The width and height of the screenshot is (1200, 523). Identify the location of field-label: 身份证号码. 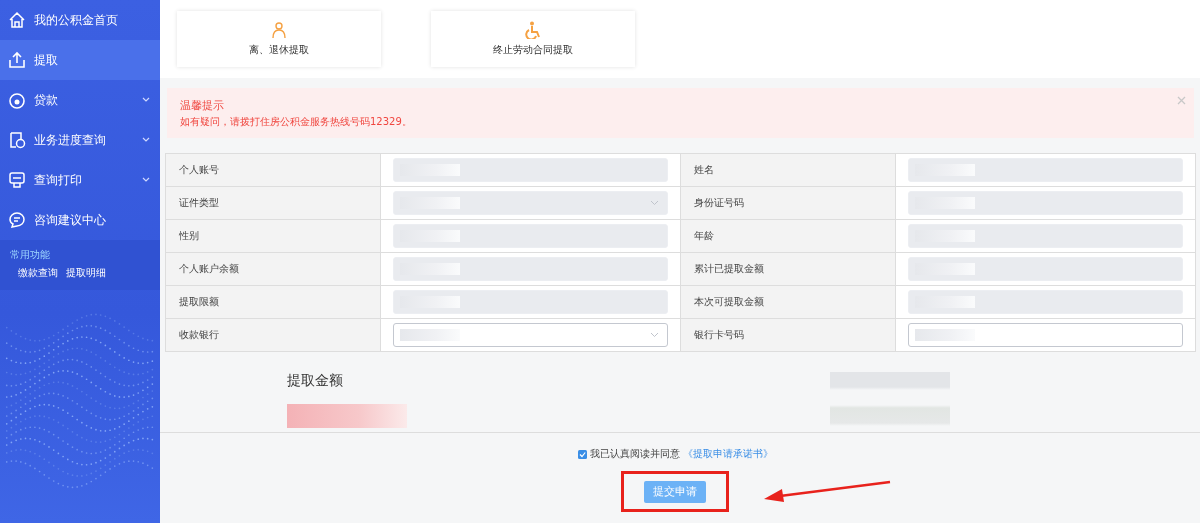
(788, 203).